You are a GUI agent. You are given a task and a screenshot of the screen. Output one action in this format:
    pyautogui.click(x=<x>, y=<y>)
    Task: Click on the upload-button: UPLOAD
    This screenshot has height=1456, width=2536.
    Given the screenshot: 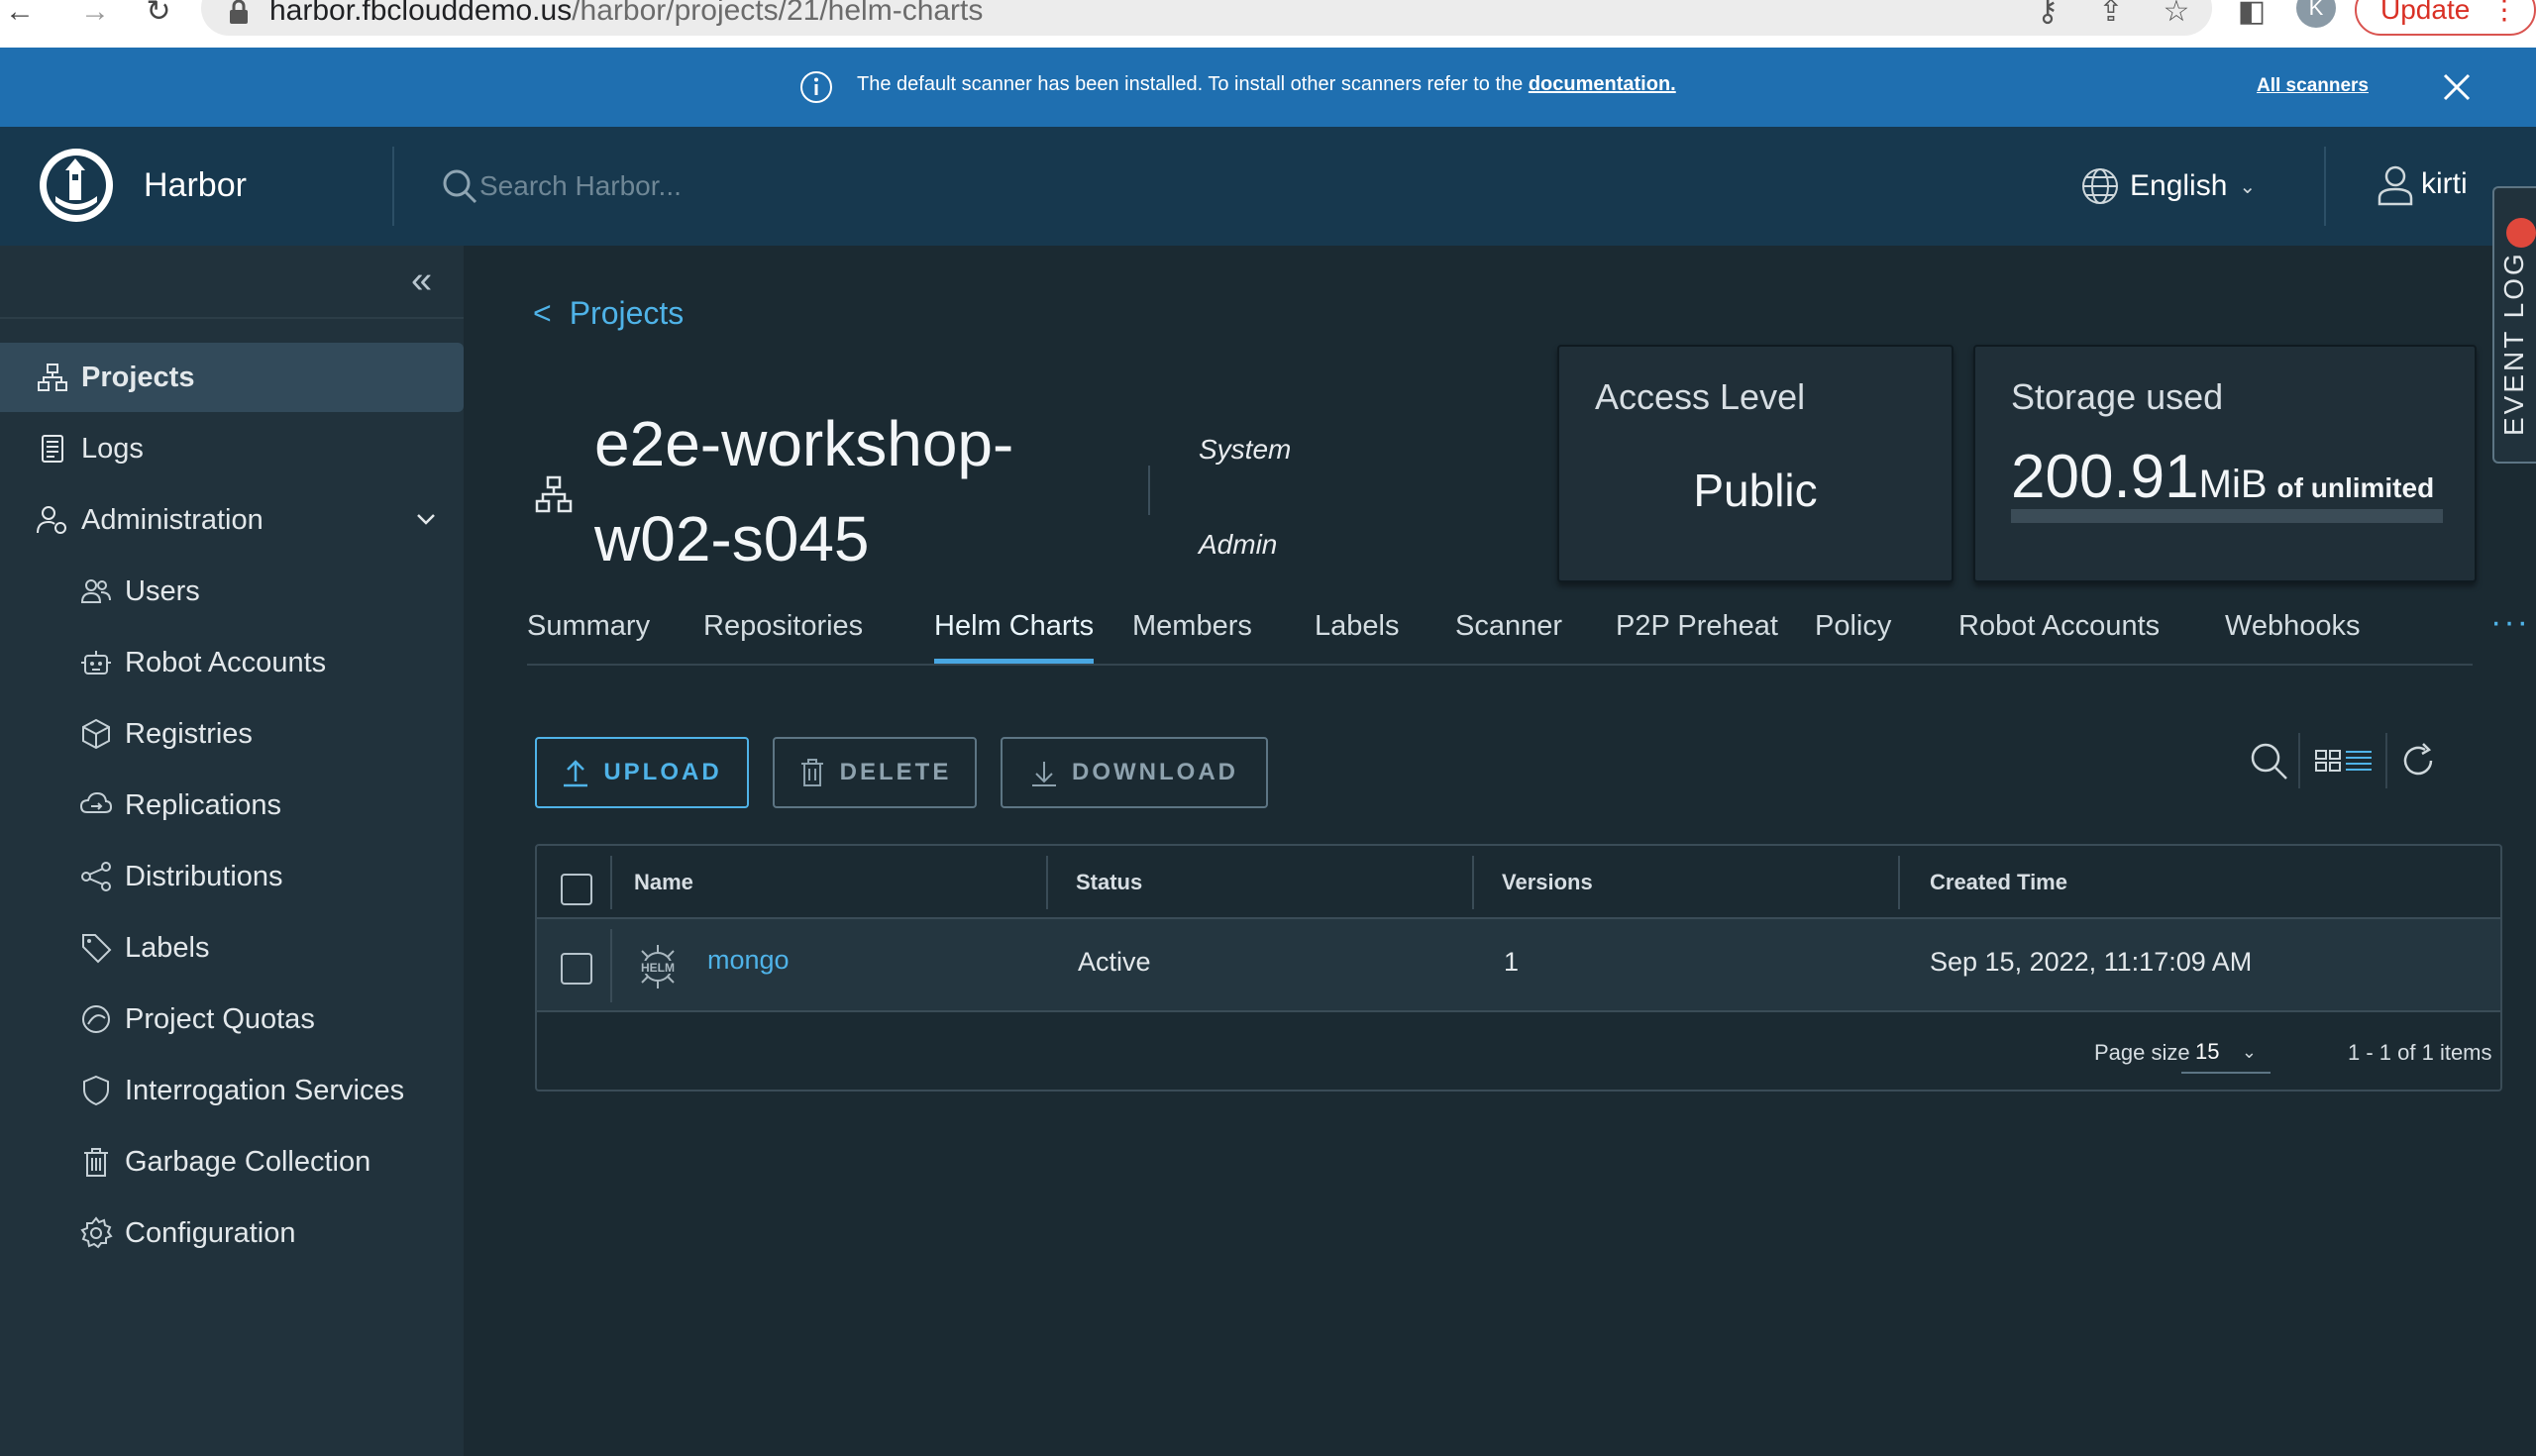 What is the action you would take?
    pyautogui.click(x=642, y=772)
    